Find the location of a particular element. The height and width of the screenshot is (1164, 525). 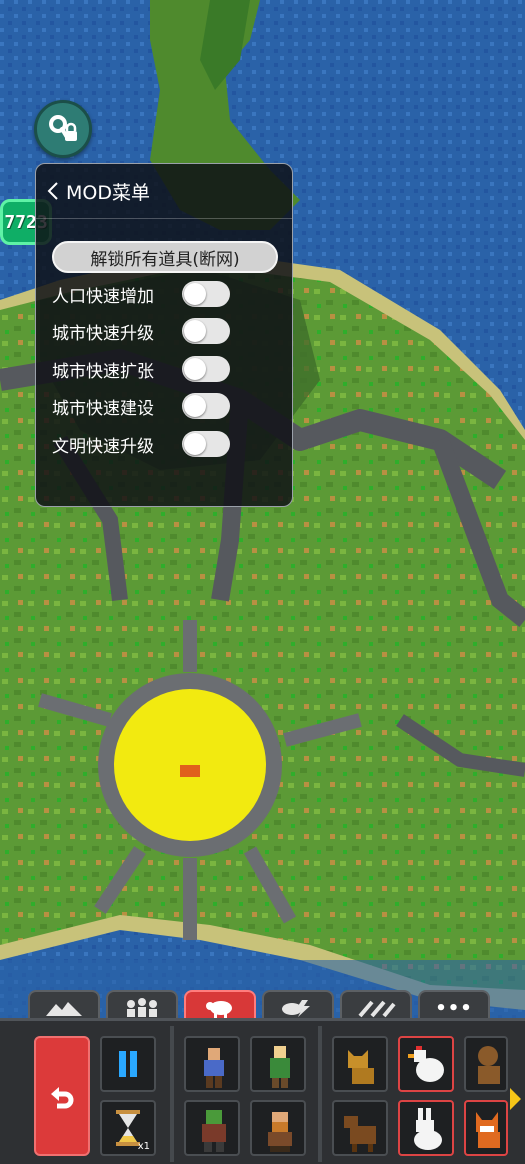

option-row-city-expand: 城市快速扩张 is located at coordinates (167, 369).